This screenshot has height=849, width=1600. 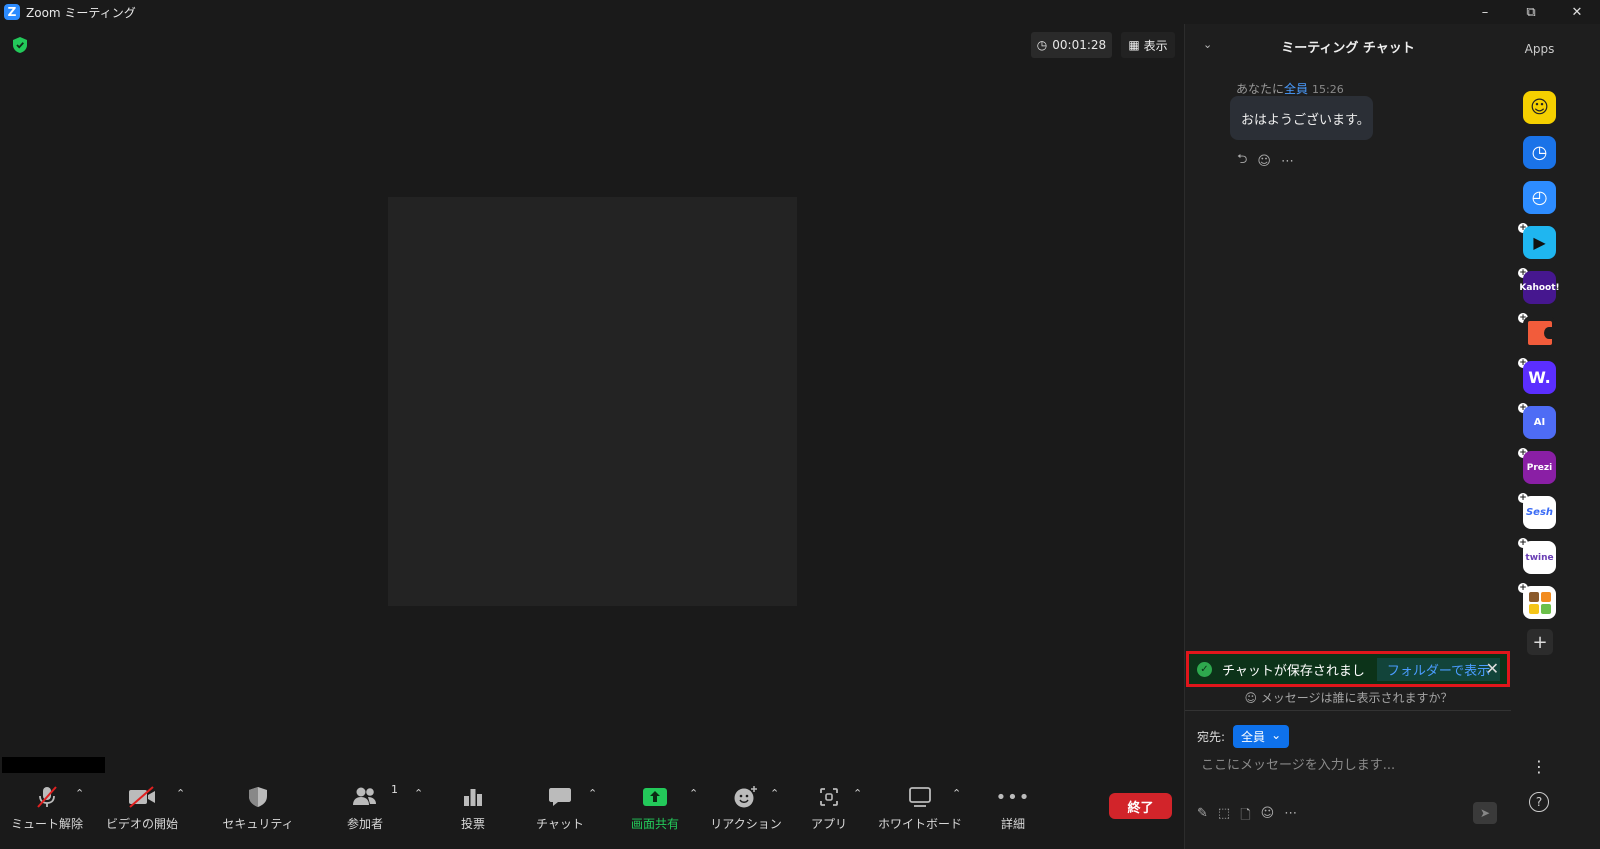 I want to click on chat-saved-toast: ✓ チャットが保存されまし フォルダーで表示 ✕, so click(x=1348, y=669).